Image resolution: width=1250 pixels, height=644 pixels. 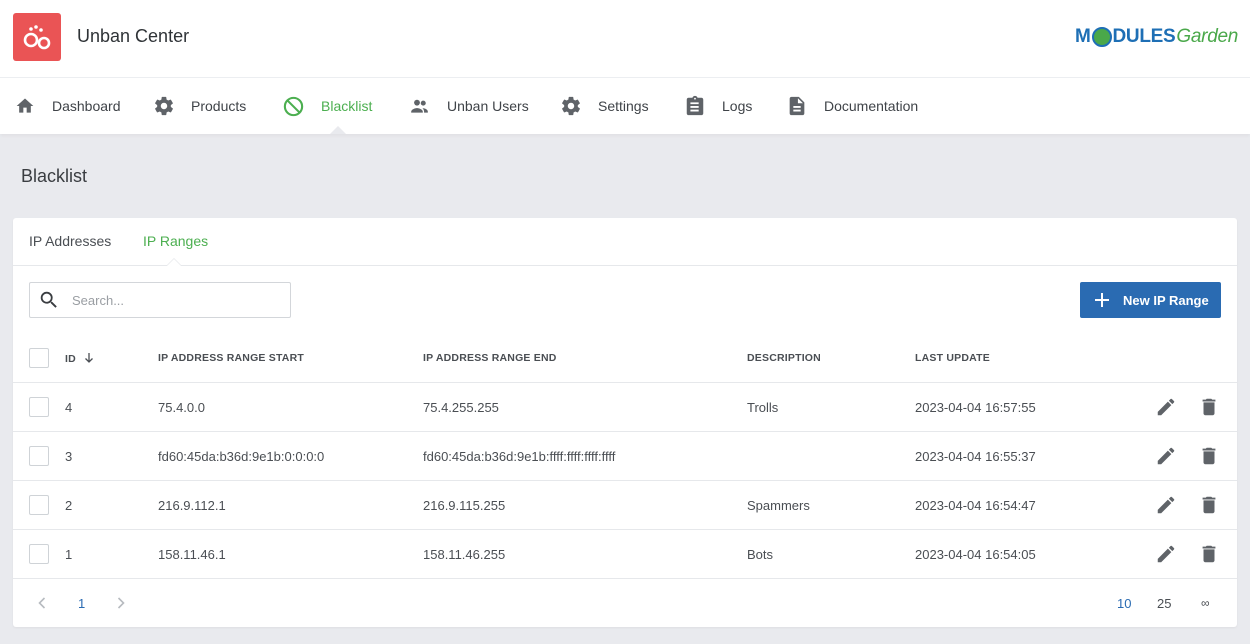 I want to click on tab-ip-ranges: IP Ranges, so click(x=175, y=241).